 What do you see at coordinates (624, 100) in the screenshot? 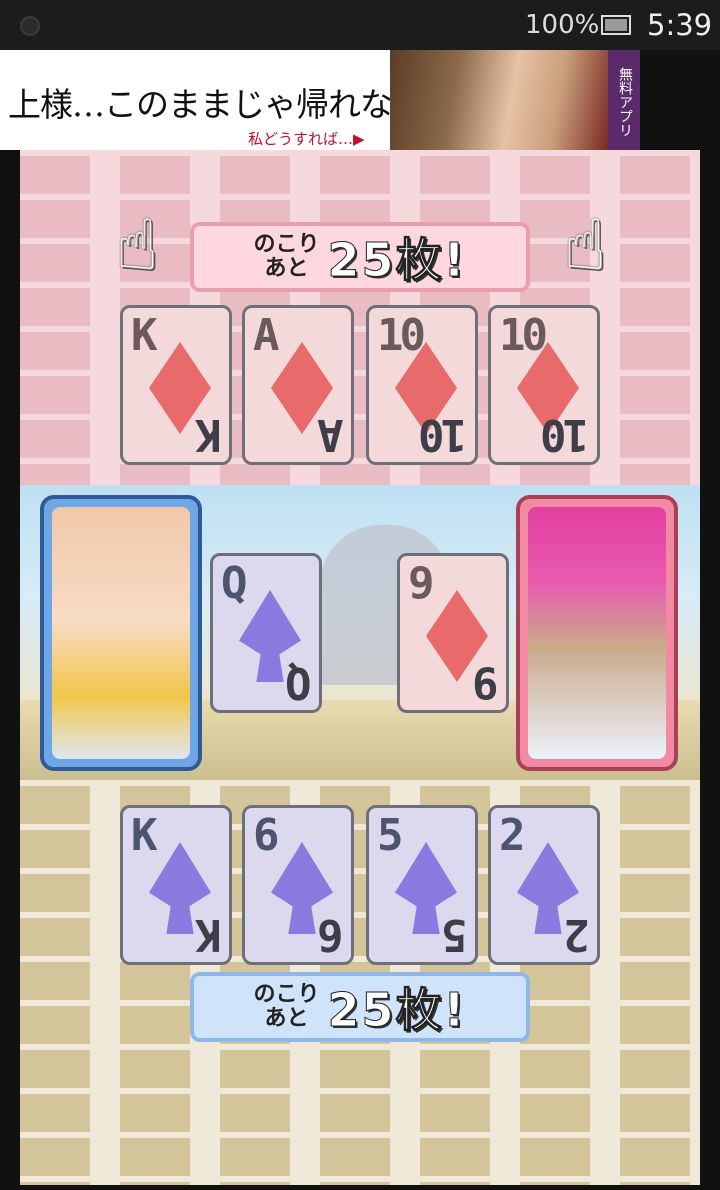
I see `ad-tag: 無料アプリ` at bounding box center [624, 100].